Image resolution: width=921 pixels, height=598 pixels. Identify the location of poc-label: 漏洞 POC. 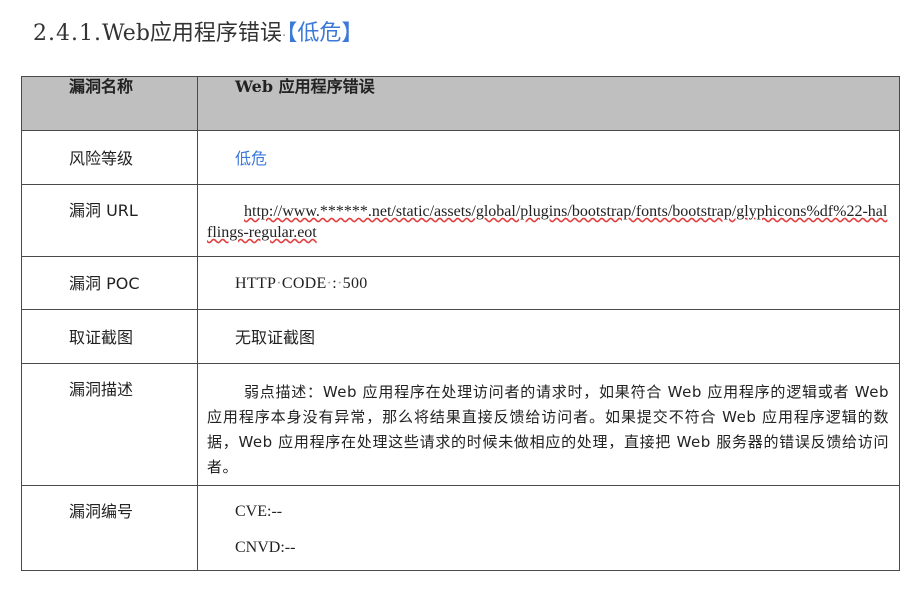
(104, 283).